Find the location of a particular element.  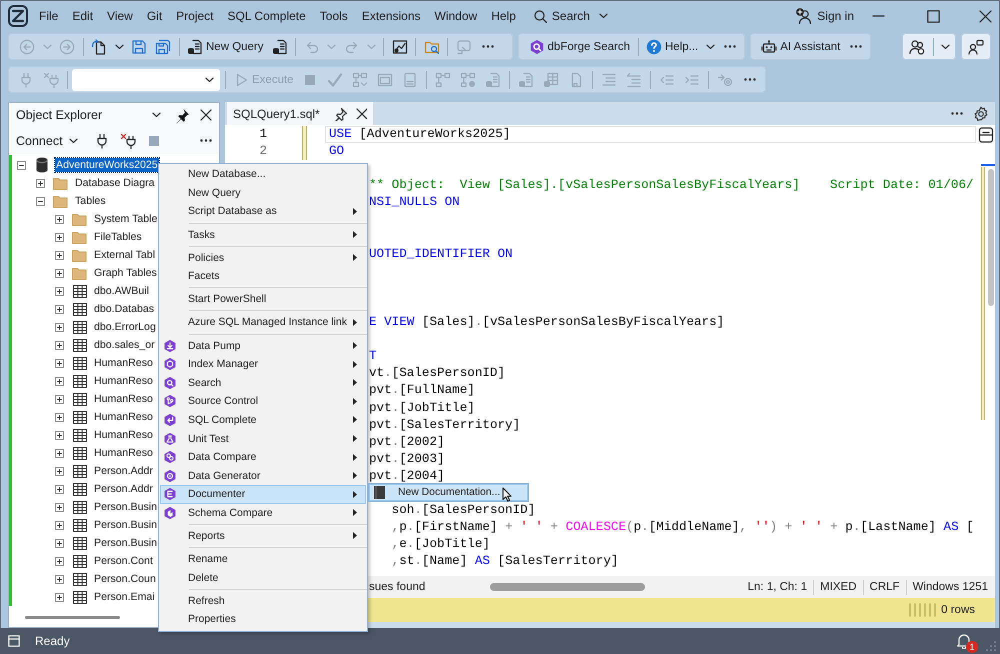

menu-item: Data Compare is located at coordinates (263, 457).